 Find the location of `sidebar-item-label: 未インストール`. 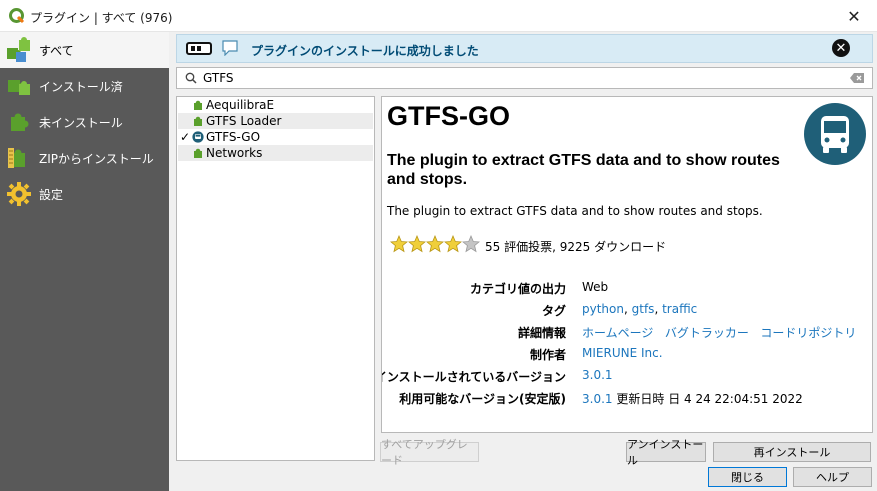

sidebar-item-label: 未インストール is located at coordinates (81, 122).